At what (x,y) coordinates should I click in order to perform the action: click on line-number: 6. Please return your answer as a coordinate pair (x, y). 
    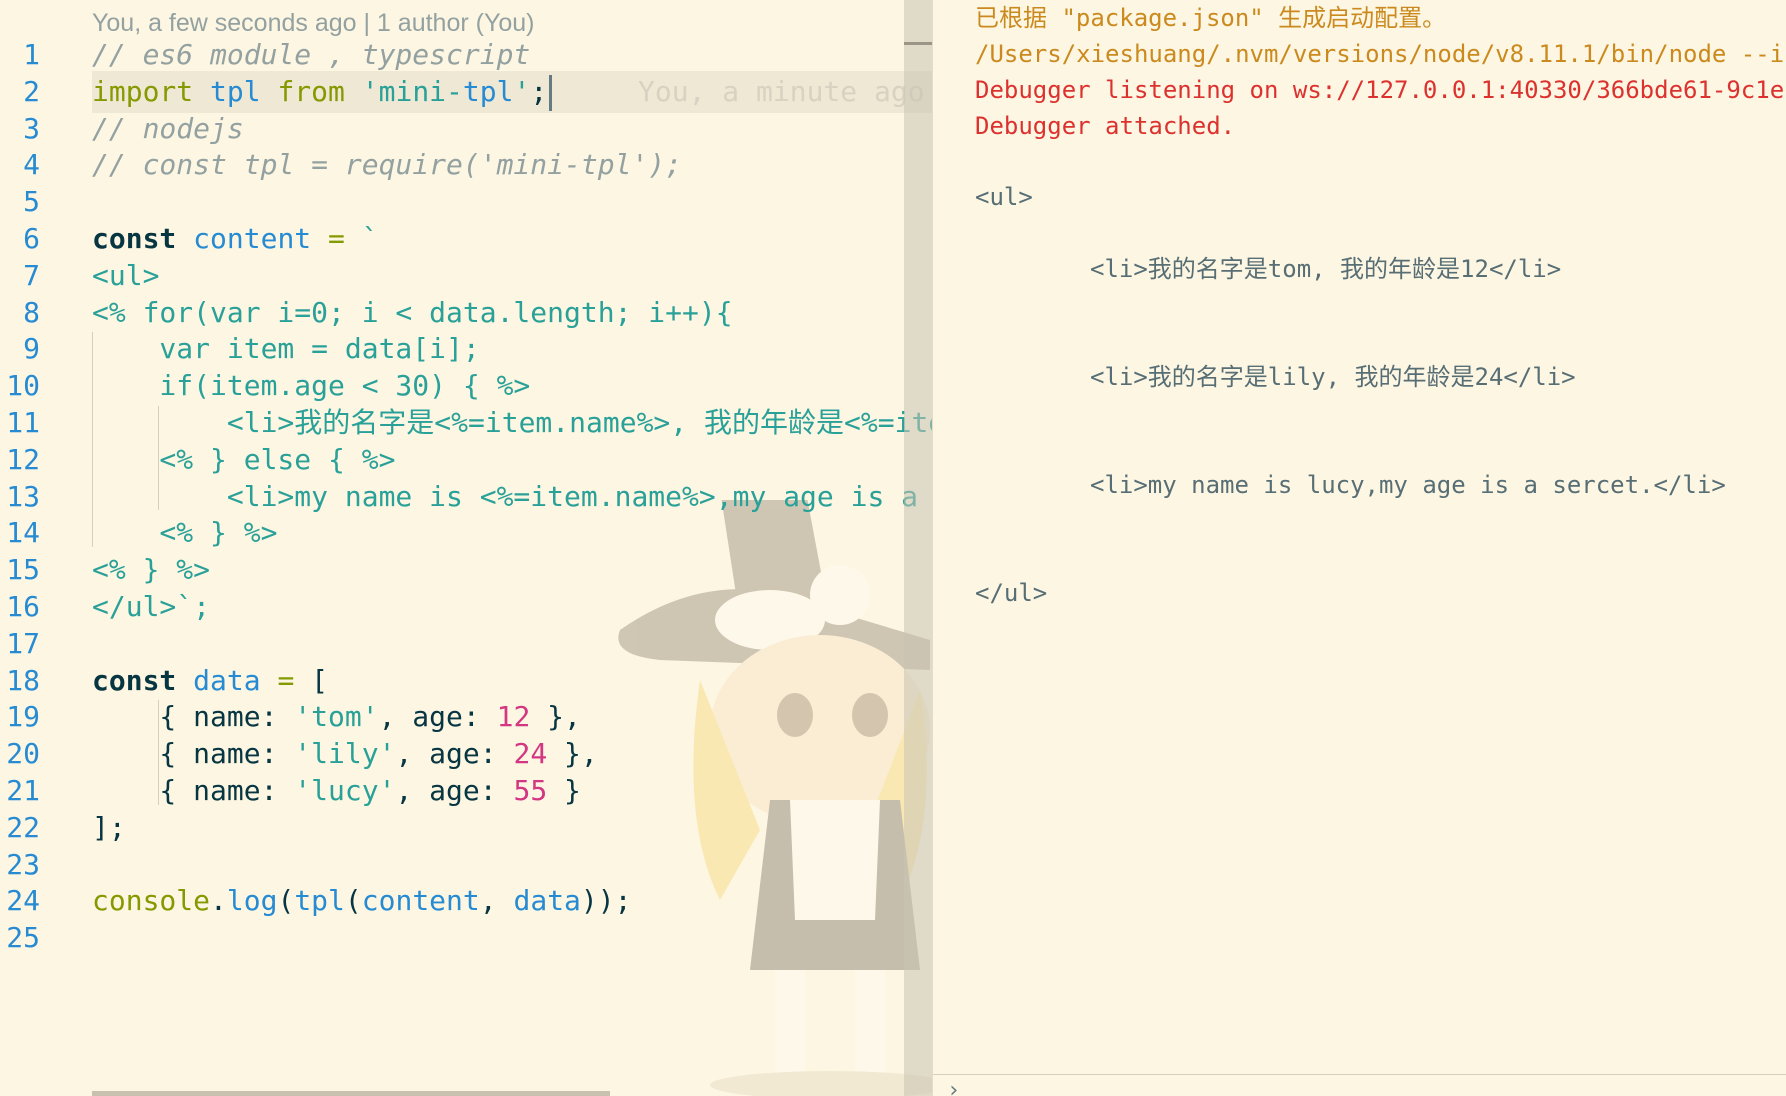
    Looking at the image, I should click on (20, 239).